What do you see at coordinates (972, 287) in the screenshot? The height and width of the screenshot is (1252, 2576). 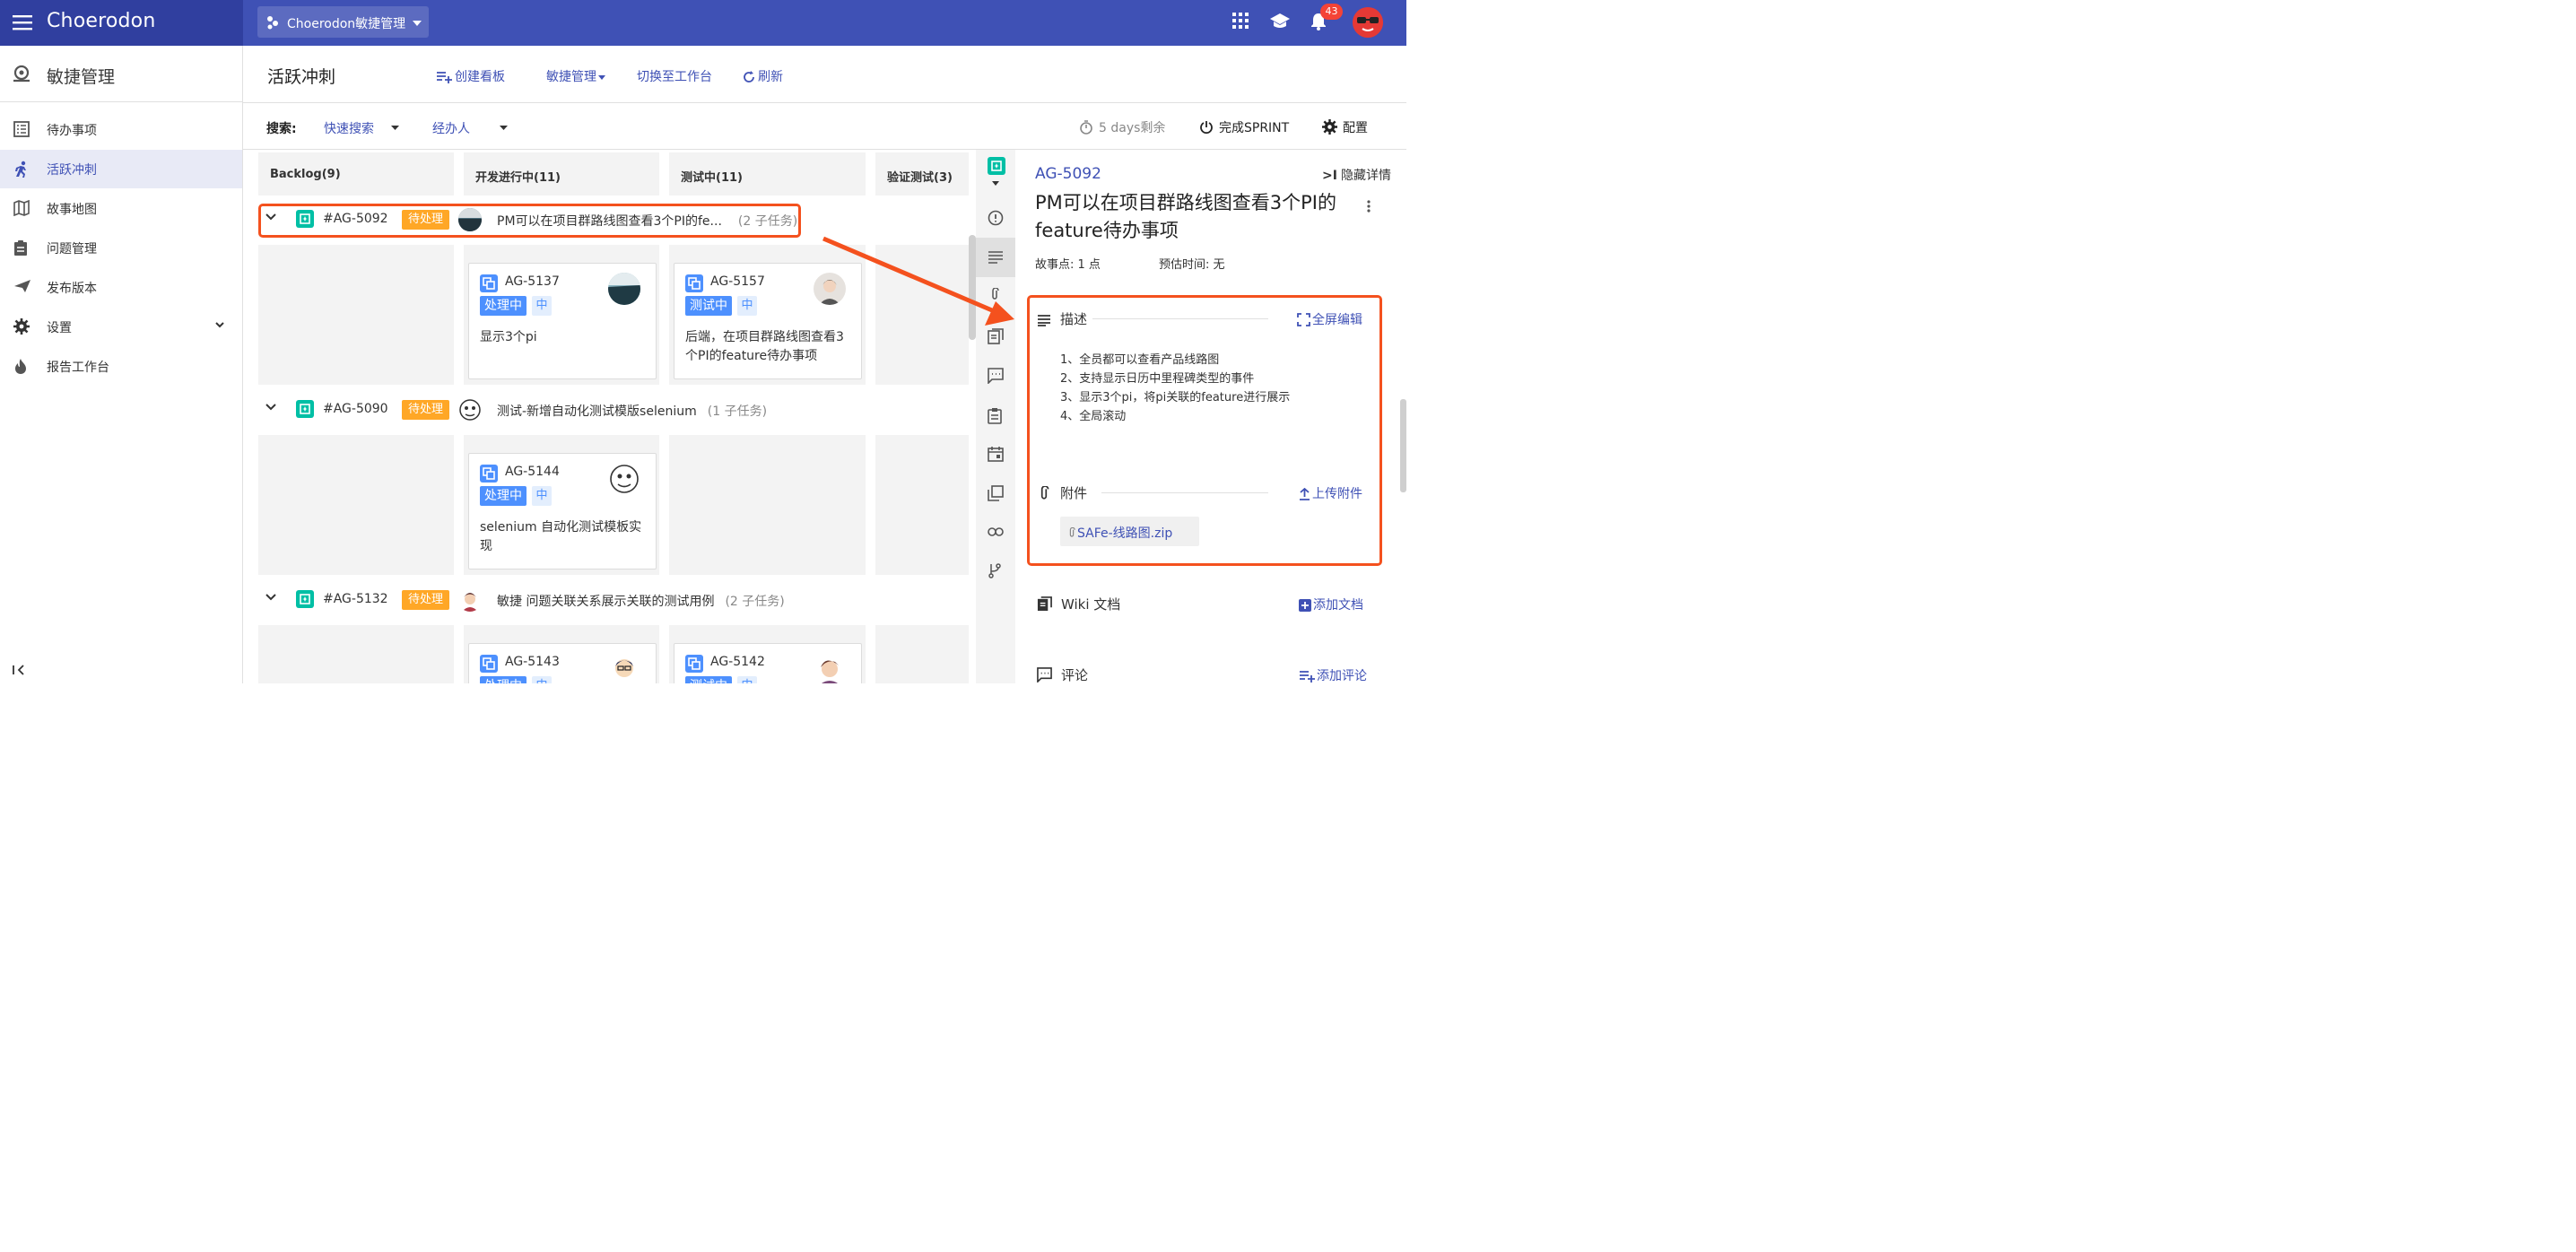 I see `board-scrollbar` at bounding box center [972, 287].